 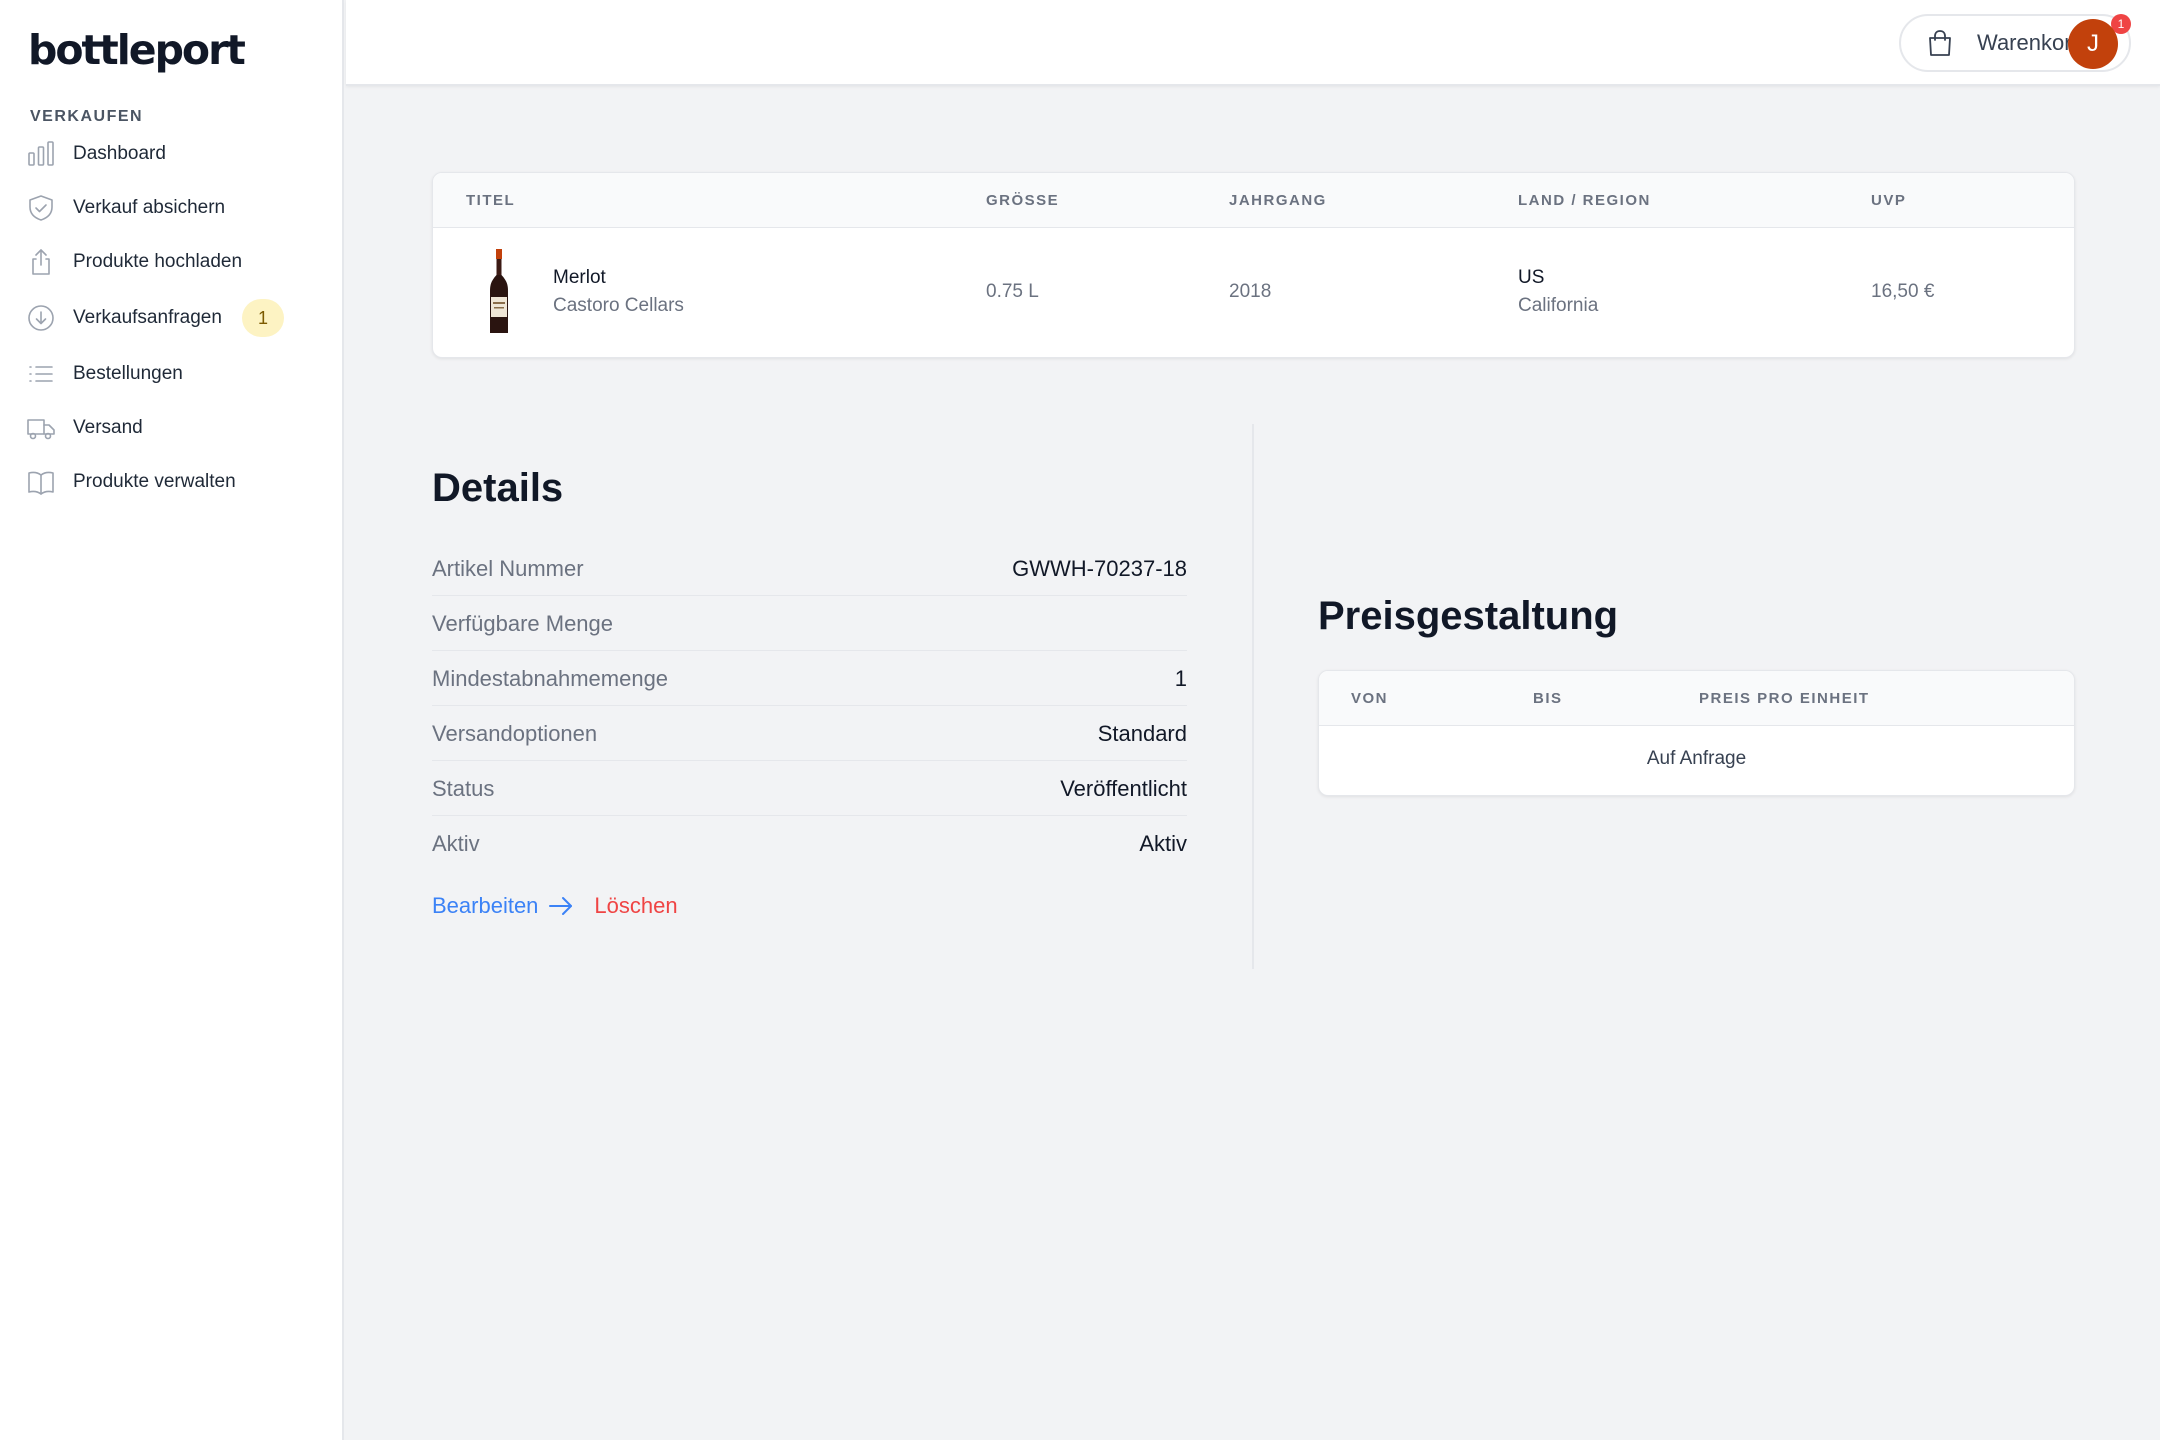 What do you see at coordinates (515, 733) in the screenshot?
I see `detail-label: Versandoptionen` at bounding box center [515, 733].